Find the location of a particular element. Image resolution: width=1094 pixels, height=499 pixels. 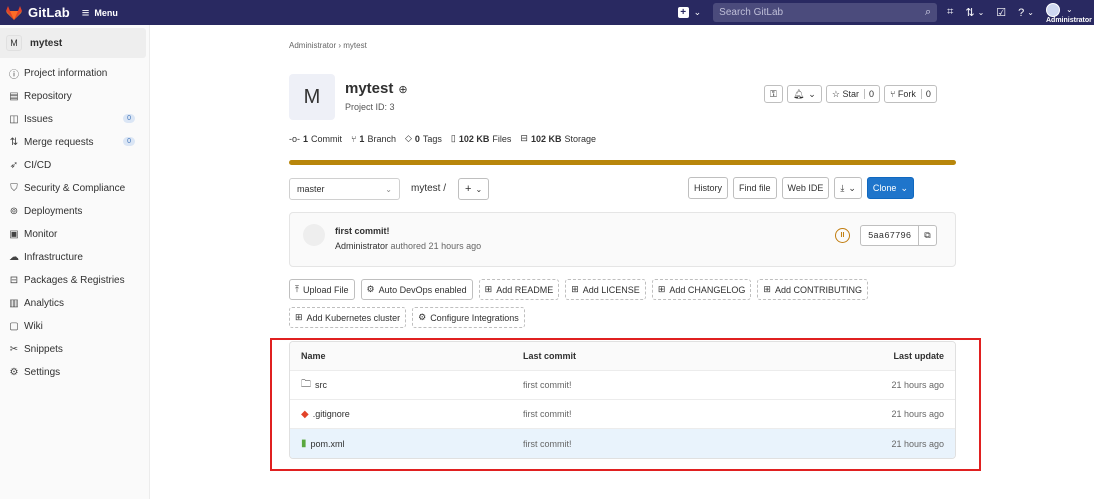

breadcrumb: Administrator › mytest is located at coordinates (328, 45).